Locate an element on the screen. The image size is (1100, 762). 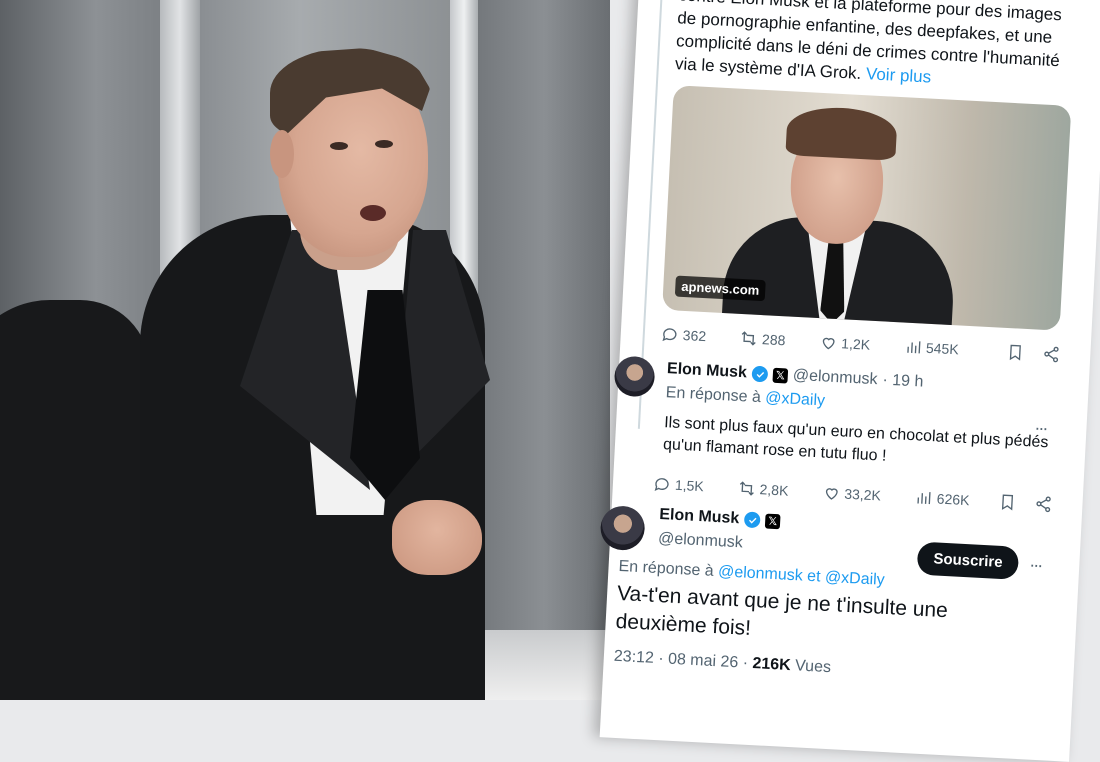
tweet-actions-bar: 362 288 1,2K 545K is located at coordinates (860, 344).